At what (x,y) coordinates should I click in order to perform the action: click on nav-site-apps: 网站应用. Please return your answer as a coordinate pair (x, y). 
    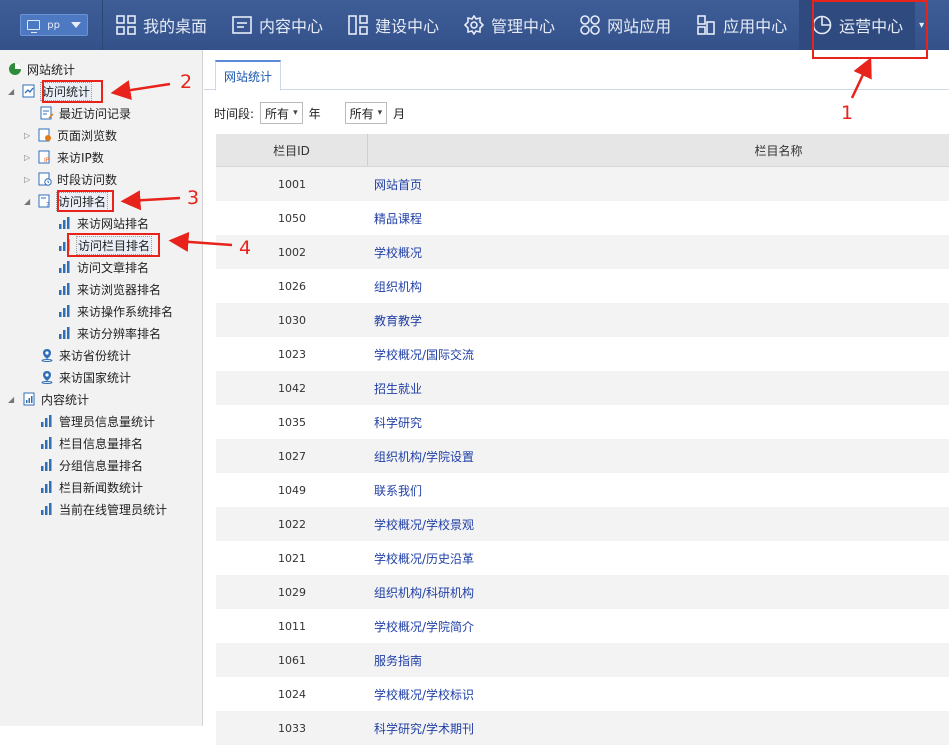
    Looking at the image, I should click on (625, 25).